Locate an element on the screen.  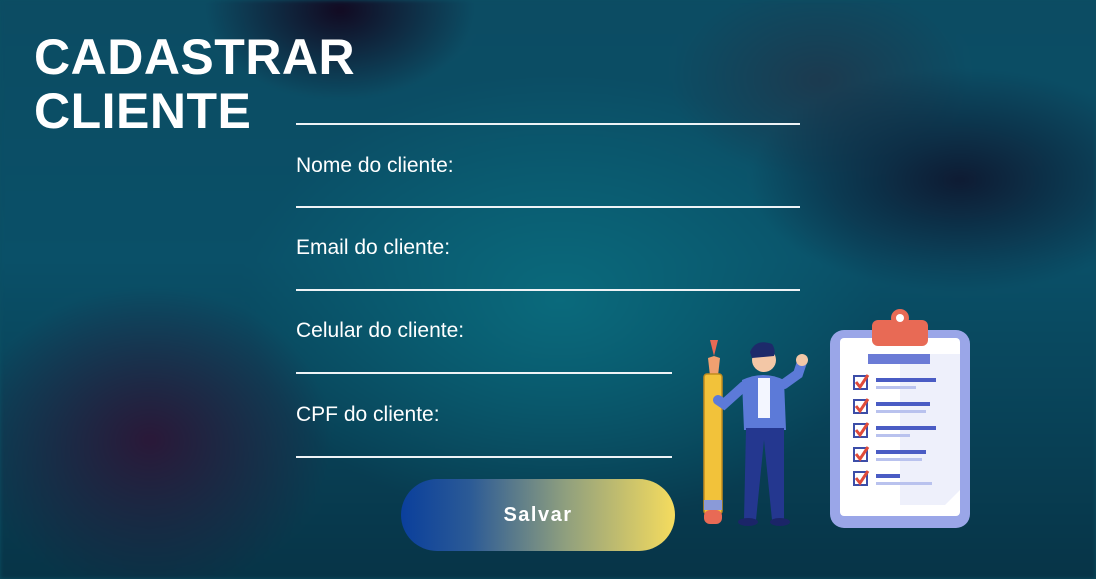
phone-label: Celular do cliente: is located at coordinates (380, 330).